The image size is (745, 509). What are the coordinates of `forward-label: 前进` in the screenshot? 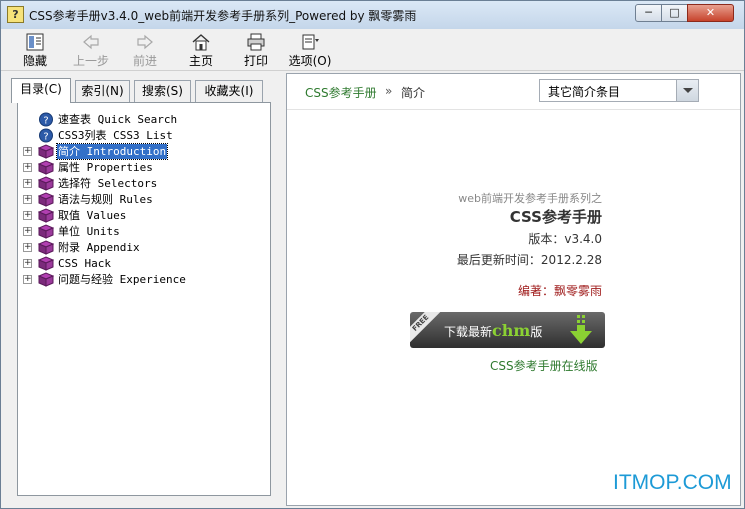 It's located at (144, 61).